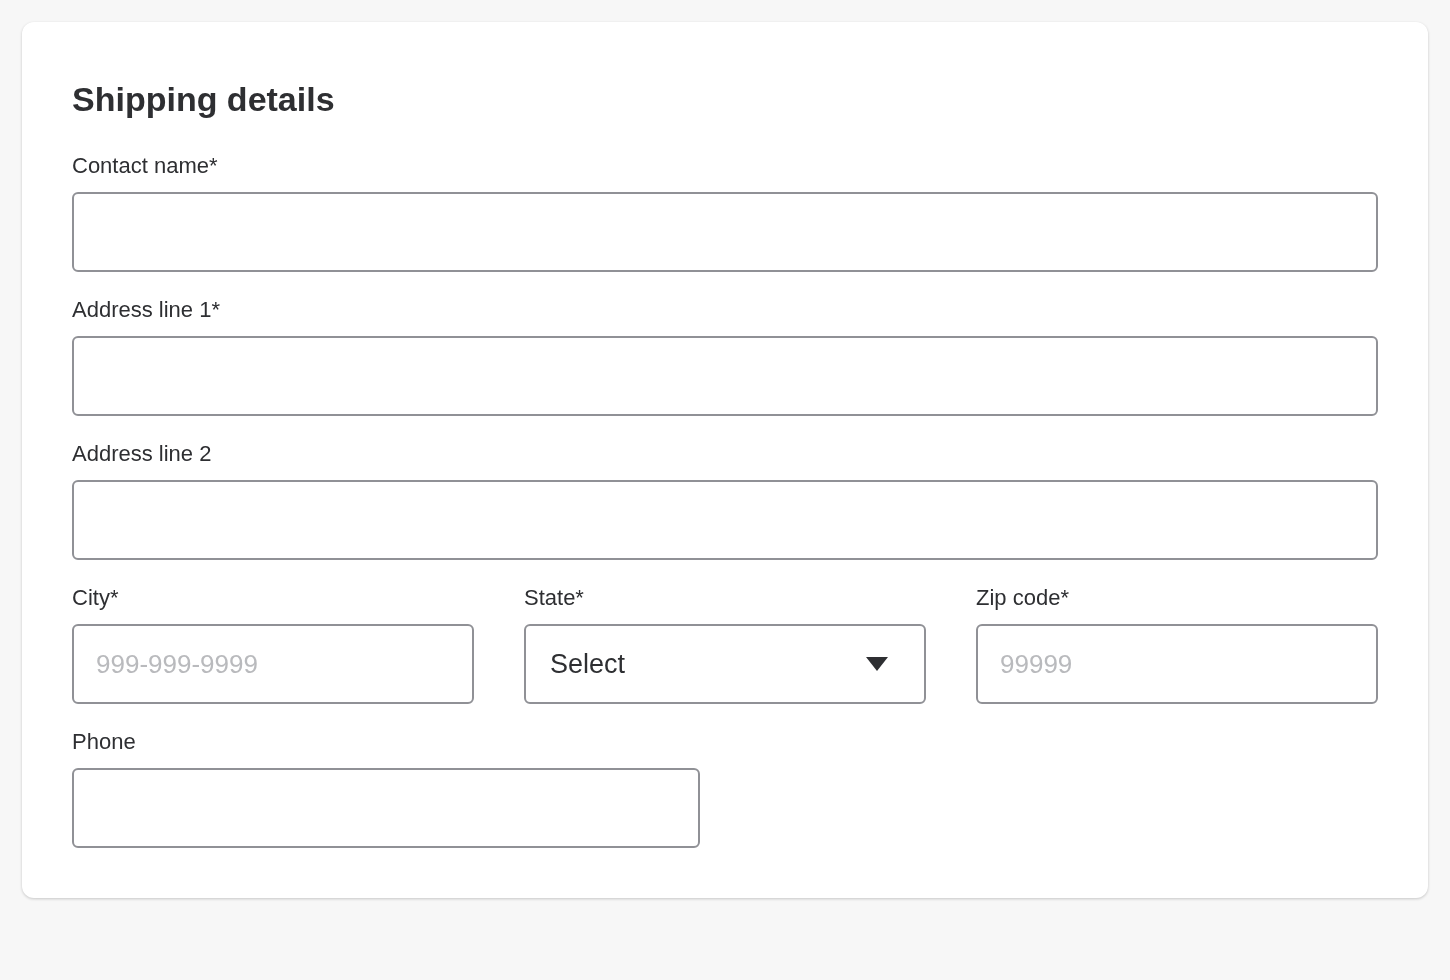 The image size is (1450, 980). Describe the element at coordinates (273, 664) in the screenshot. I see `text-input-field: 999-999-9999` at that location.